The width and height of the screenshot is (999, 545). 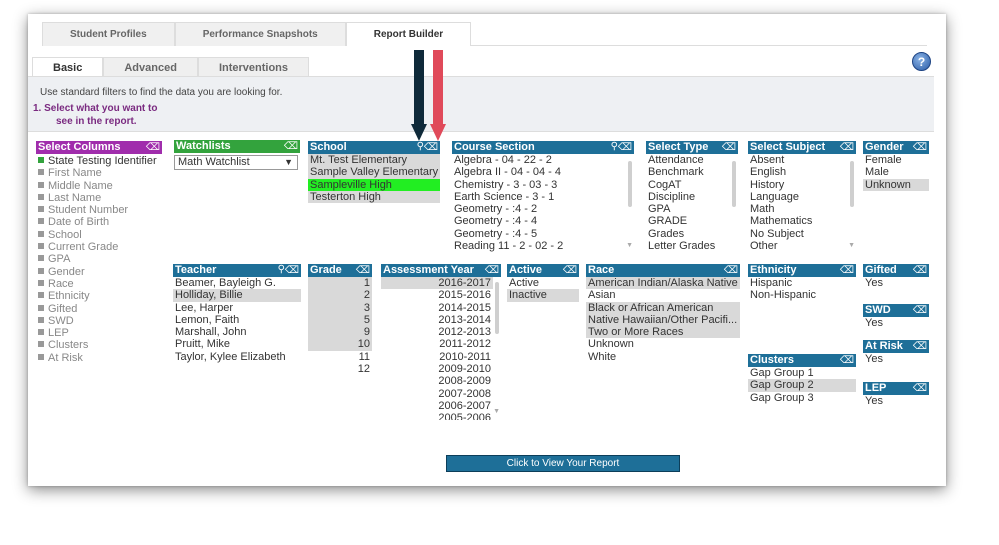 I want to click on list-item: Marshall, John, so click(x=237, y=332).